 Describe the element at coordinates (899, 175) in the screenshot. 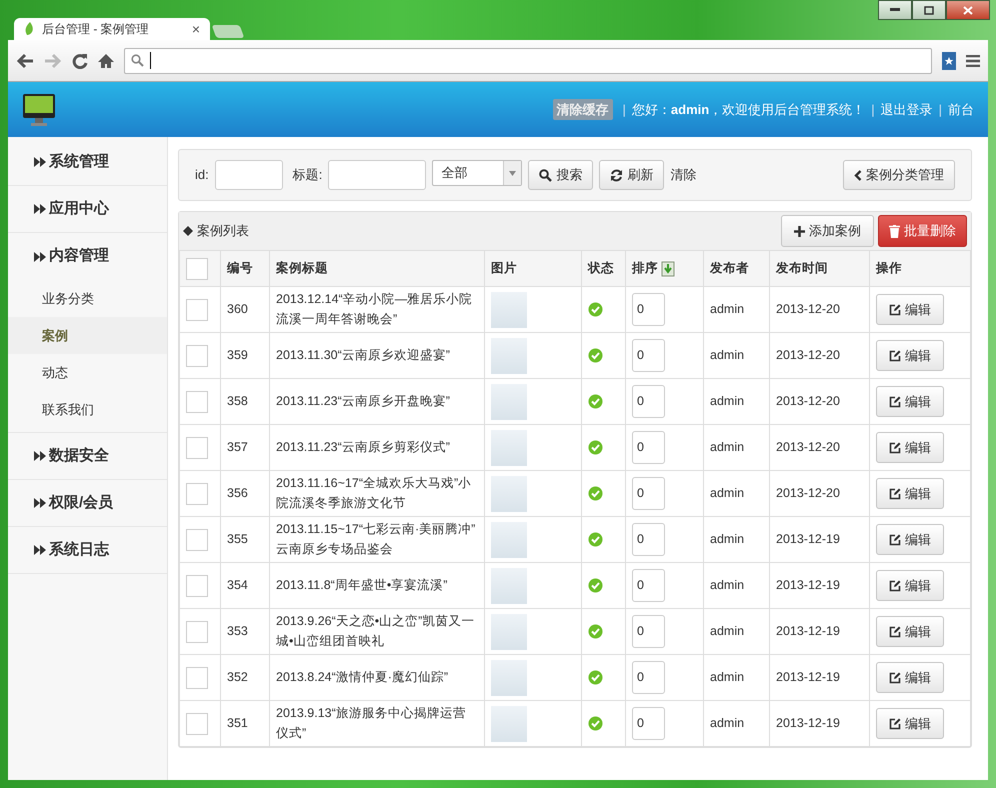

I see `category-management-button: 案例分类管理` at that location.